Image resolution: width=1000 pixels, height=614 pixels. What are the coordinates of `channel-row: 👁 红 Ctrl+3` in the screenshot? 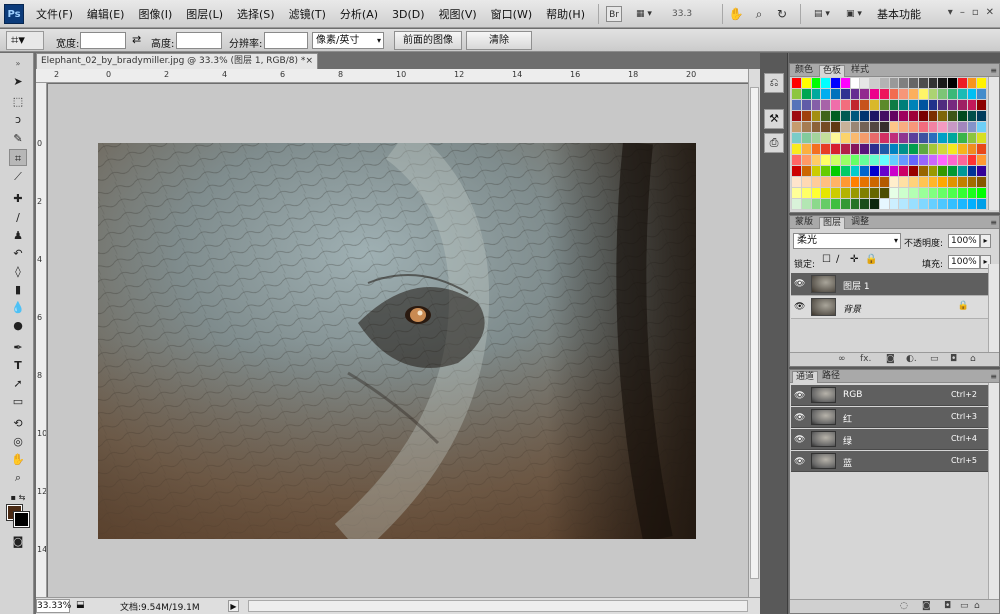 It's located at (890, 417).